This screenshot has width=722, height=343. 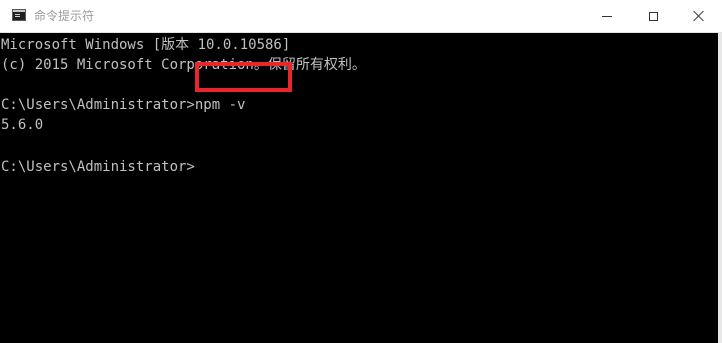 What do you see at coordinates (361, 16) in the screenshot?
I see `title-bar: 命令提示符` at bounding box center [361, 16].